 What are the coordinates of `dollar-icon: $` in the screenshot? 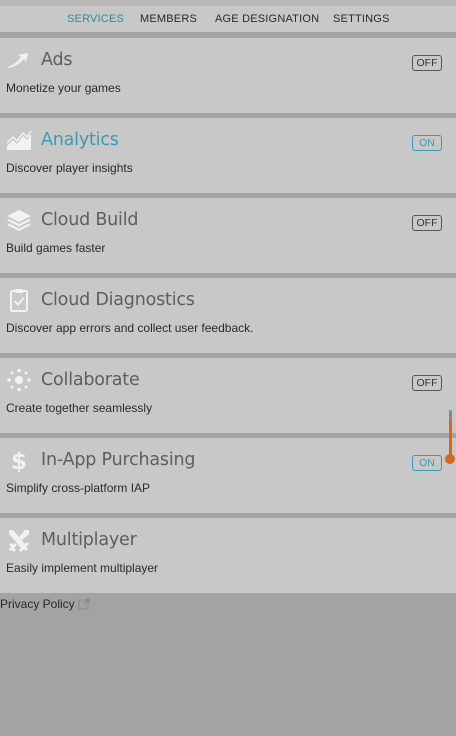 It's located at (19, 460).